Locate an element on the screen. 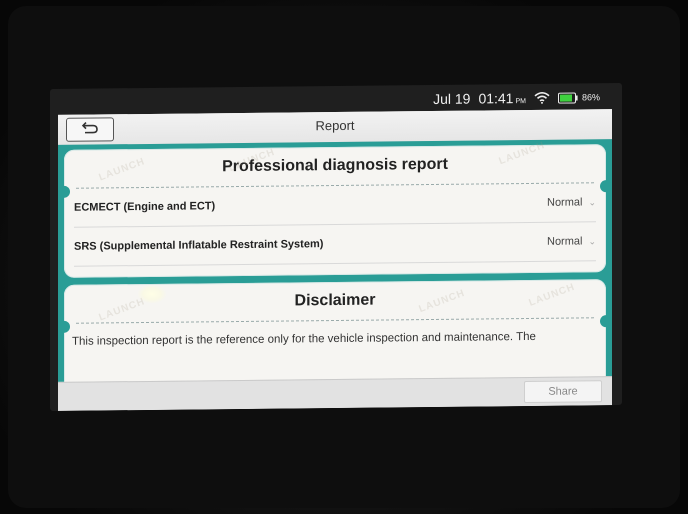 The image size is (688, 514). status-time-suffix: PM is located at coordinates (520, 101).